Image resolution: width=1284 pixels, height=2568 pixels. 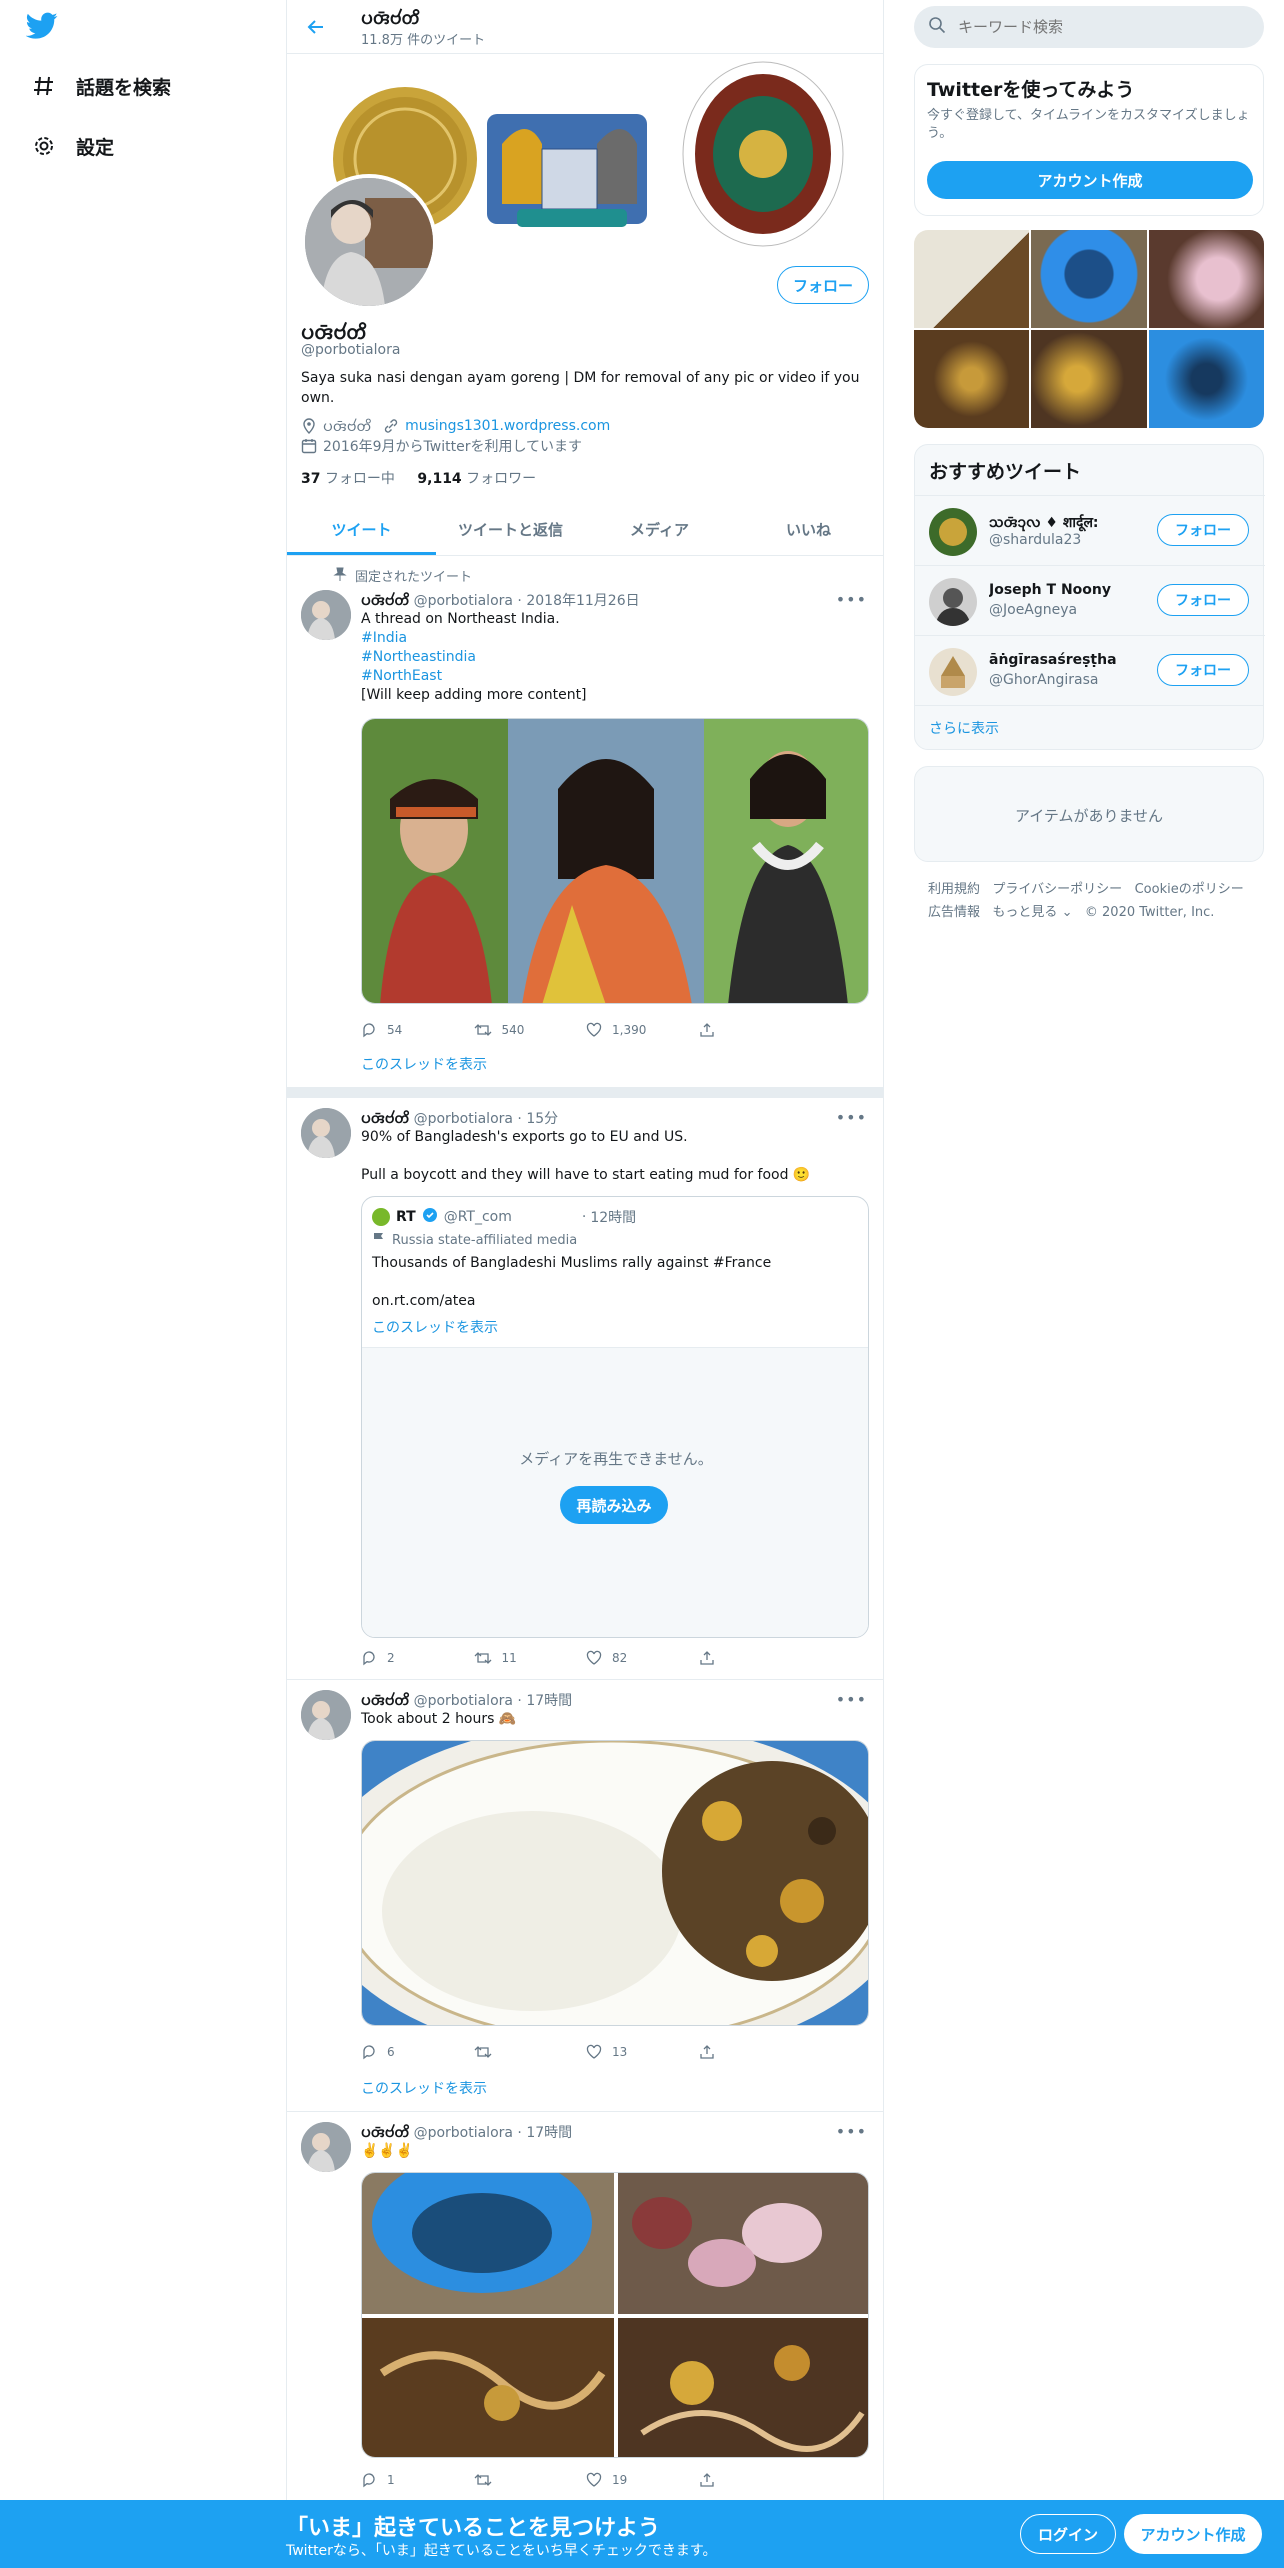 I want to click on login-button: ログイン, so click(x=1068, y=2534).